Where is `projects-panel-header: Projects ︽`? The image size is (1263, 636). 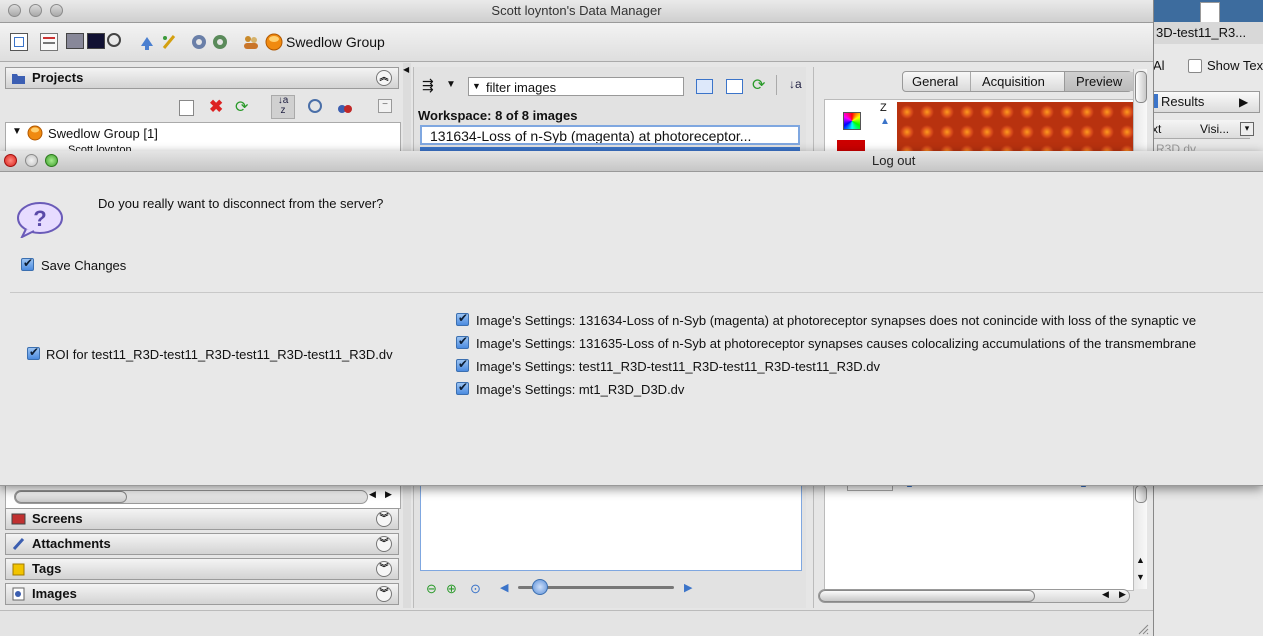 projects-panel-header: Projects ︽ is located at coordinates (202, 78).